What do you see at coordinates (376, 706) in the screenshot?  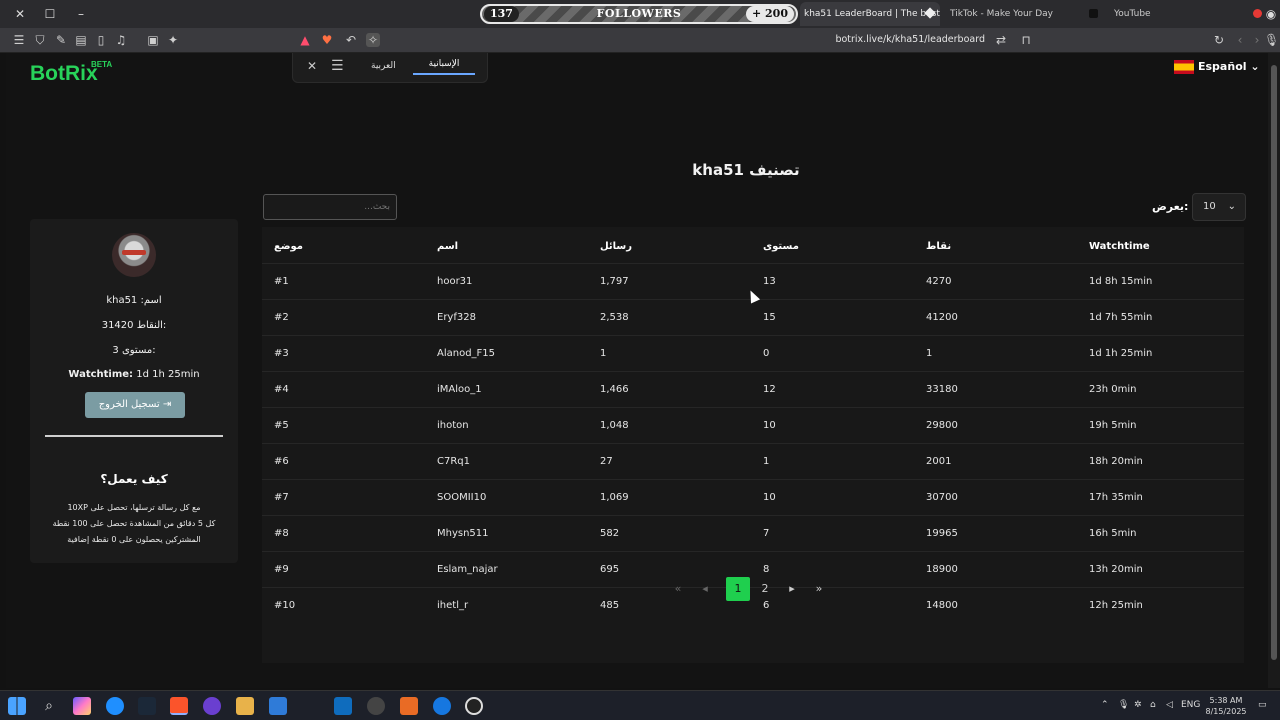 I see `settings-icon` at bounding box center [376, 706].